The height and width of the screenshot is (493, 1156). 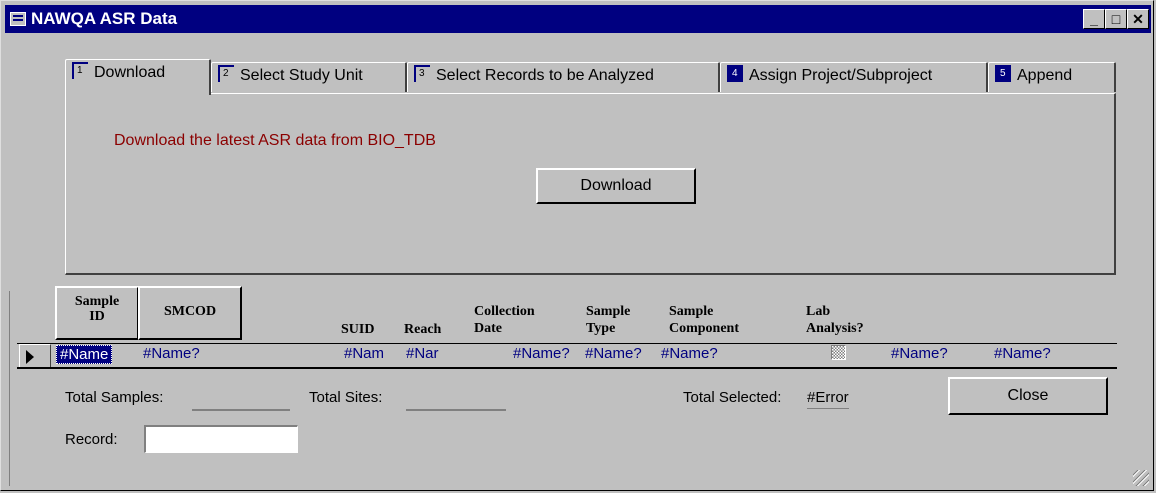 I want to click on title-bar: NAWQA ASR Data _ □ ✕, so click(x=578, y=19).